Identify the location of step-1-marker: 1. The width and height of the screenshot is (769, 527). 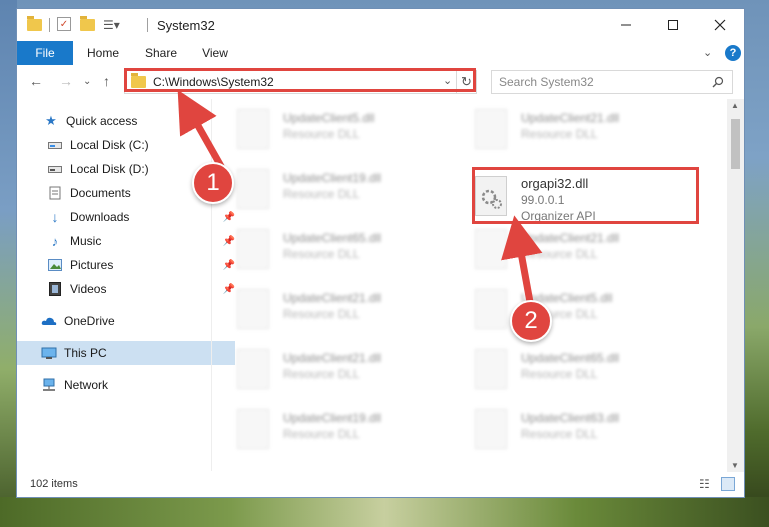
(213, 183).